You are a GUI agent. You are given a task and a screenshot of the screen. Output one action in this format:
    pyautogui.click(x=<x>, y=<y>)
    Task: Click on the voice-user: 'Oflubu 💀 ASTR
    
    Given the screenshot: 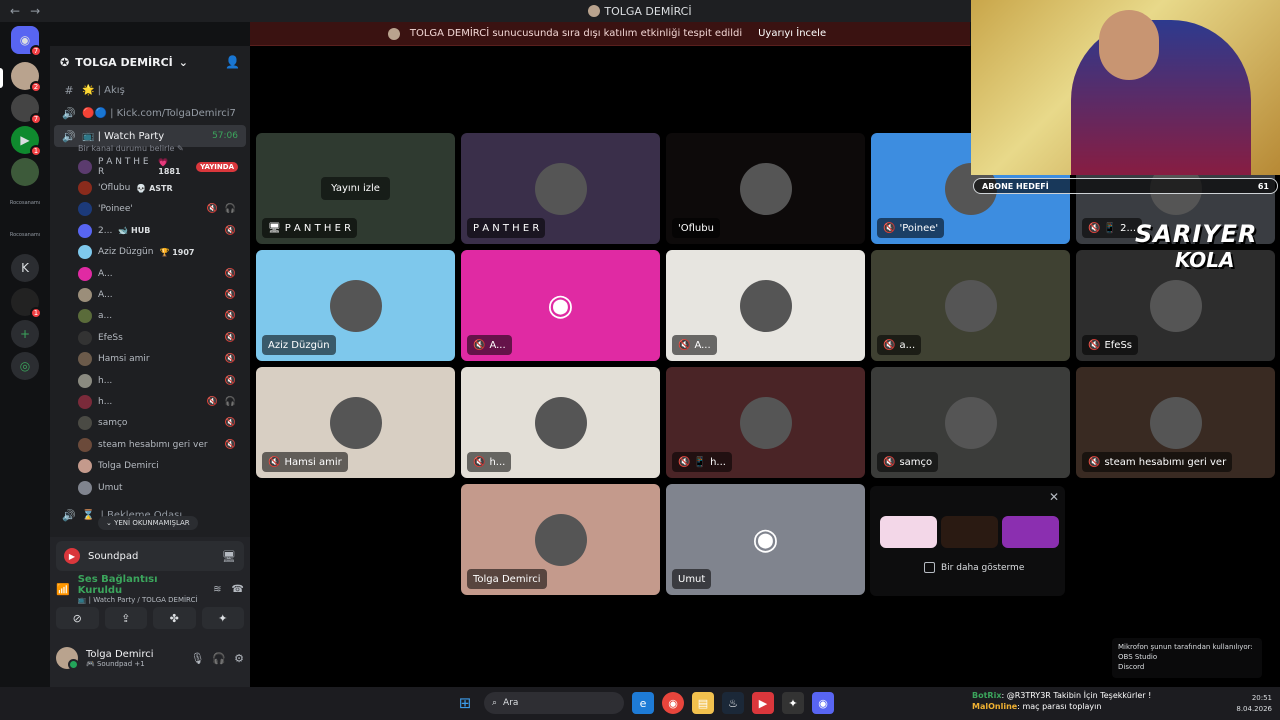 What is the action you would take?
    pyautogui.click(x=150, y=187)
    